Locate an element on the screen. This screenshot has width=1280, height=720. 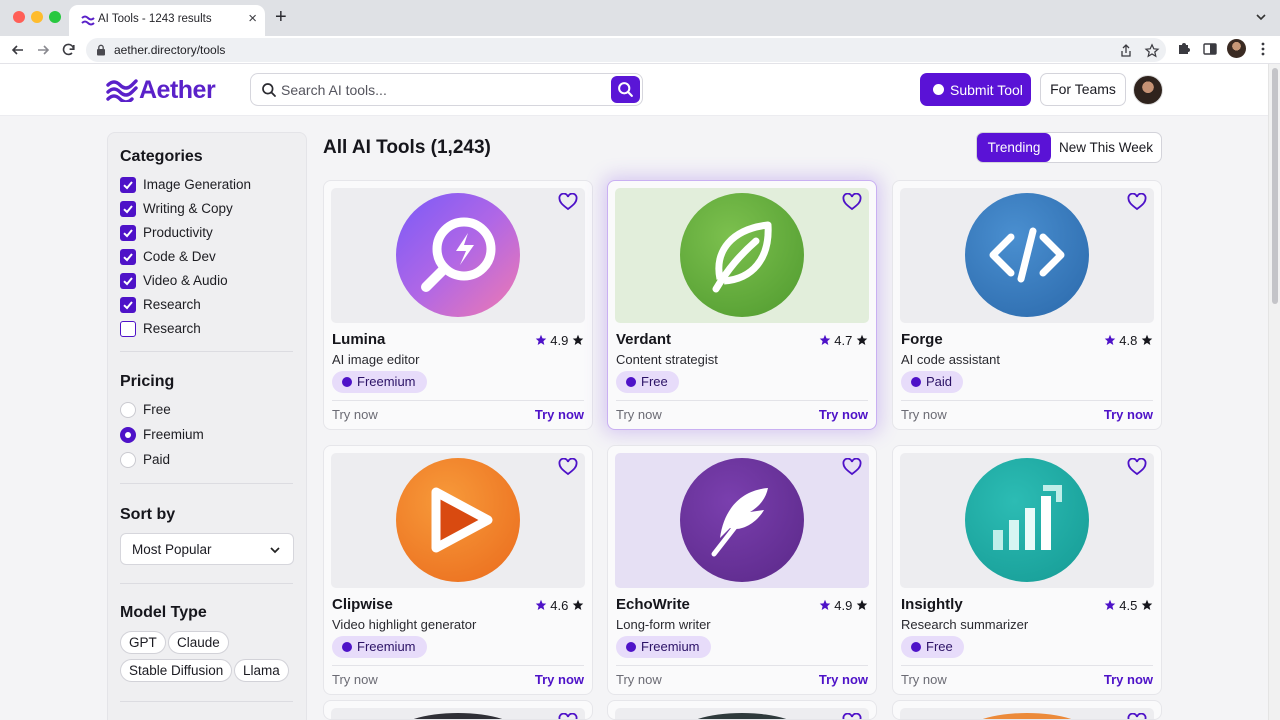
rating: 4.8 is located at coordinates (1128, 340).